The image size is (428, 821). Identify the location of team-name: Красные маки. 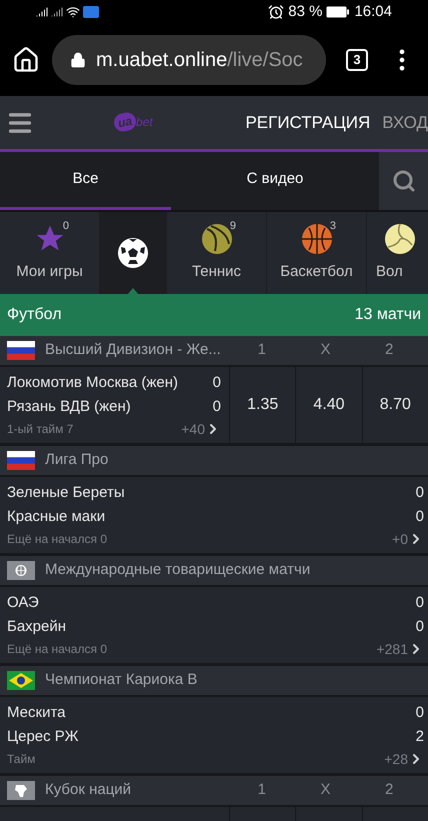
(56, 516).